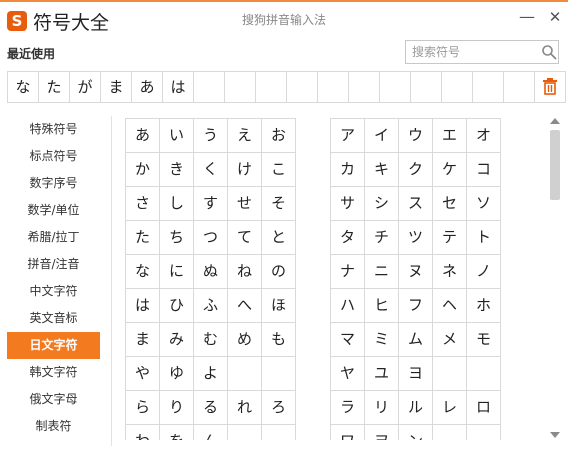 The height and width of the screenshot is (451, 568). I want to click on katakana-symbol-cell: リ, so click(382, 408).